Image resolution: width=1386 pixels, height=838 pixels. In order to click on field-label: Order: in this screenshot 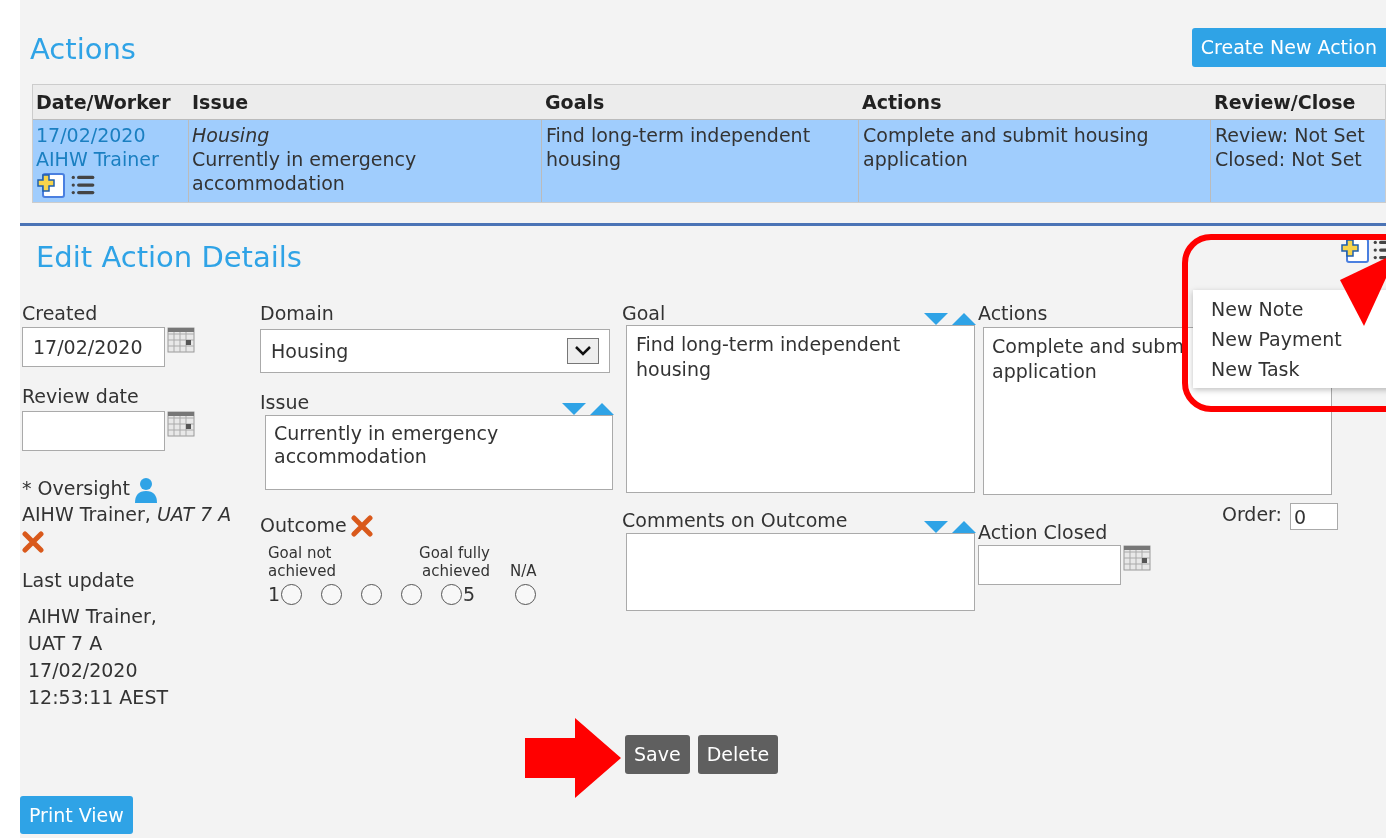, I will do `click(1251, 515)`.